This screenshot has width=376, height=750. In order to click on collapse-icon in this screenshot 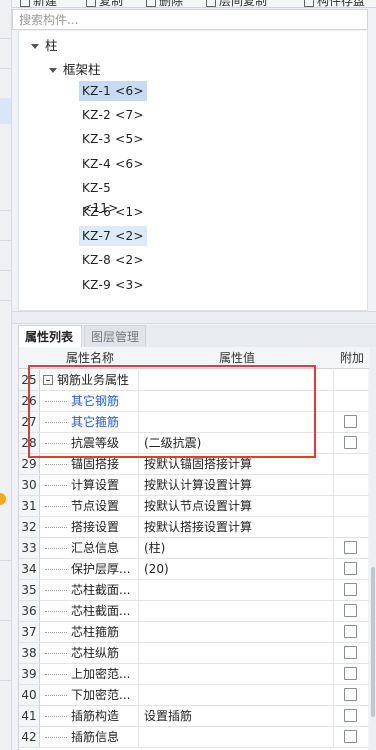, I will do `click(48, 380)`.